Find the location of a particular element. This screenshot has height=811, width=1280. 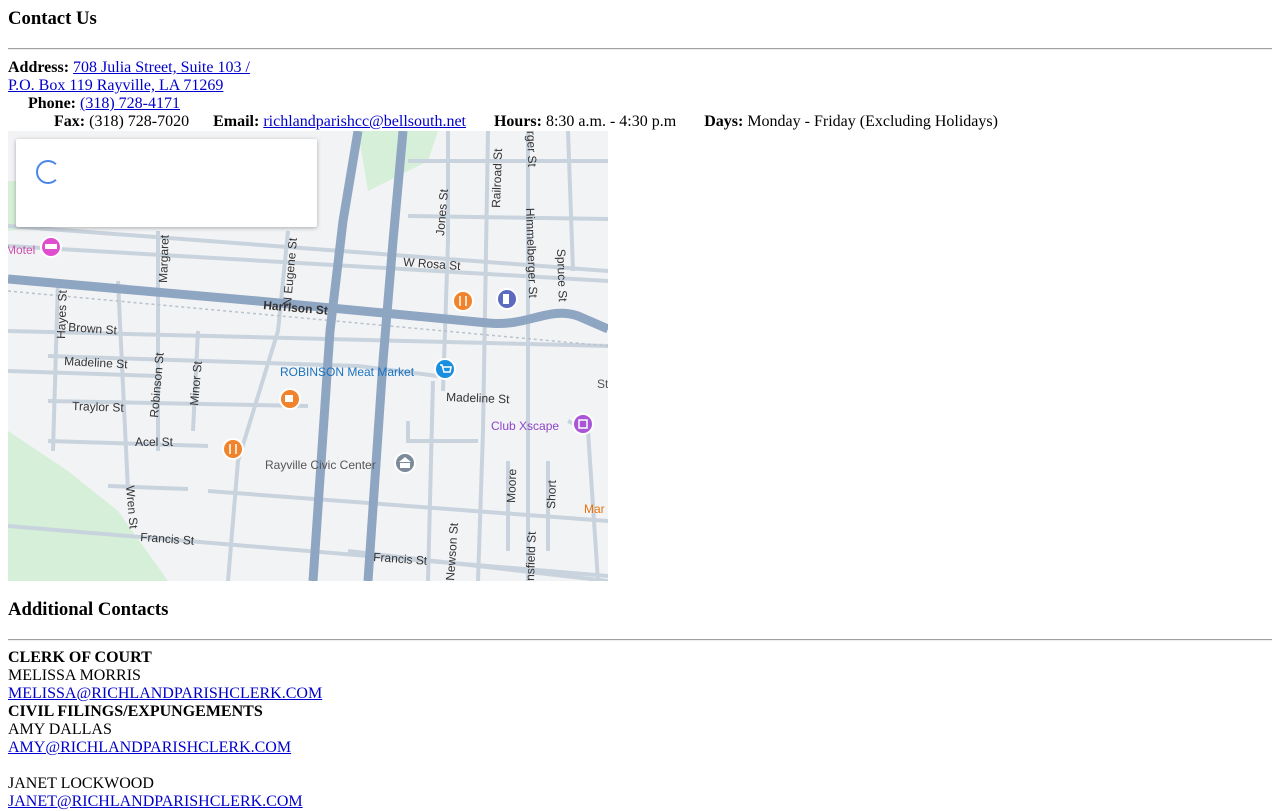

contact-name: AMY DALLAS is located at coordinates (60, 729).